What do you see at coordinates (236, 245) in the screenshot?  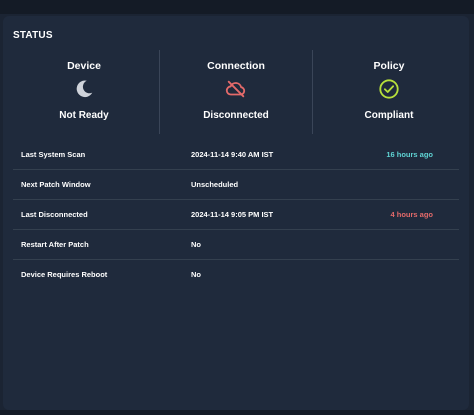 I see `detail-row-restart-after-patch: Restart After Patch No` at bounding box center [236, 245].